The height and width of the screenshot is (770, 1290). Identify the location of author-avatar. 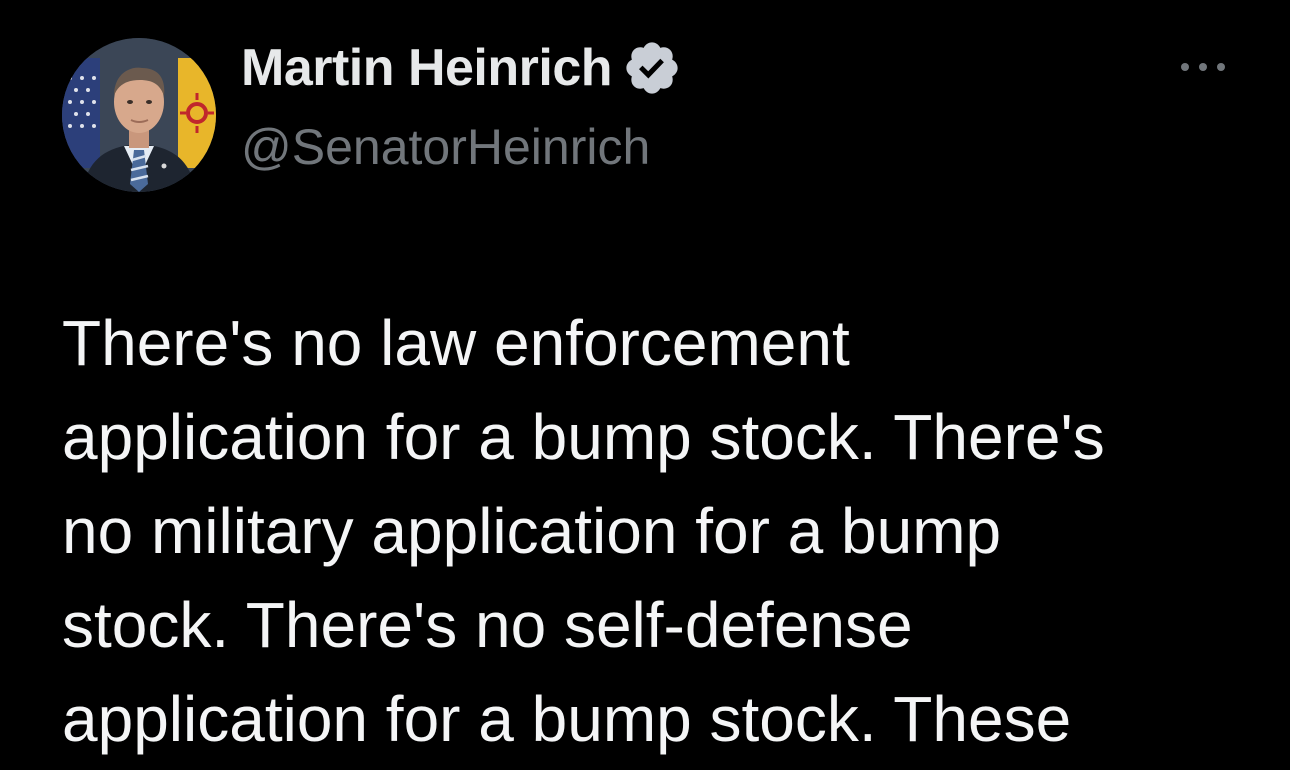
(139, 115).